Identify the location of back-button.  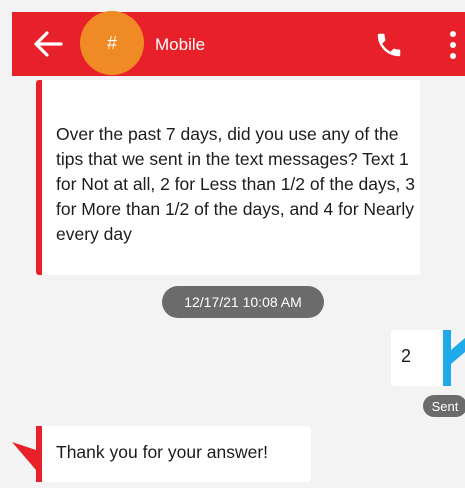
(48, 44).